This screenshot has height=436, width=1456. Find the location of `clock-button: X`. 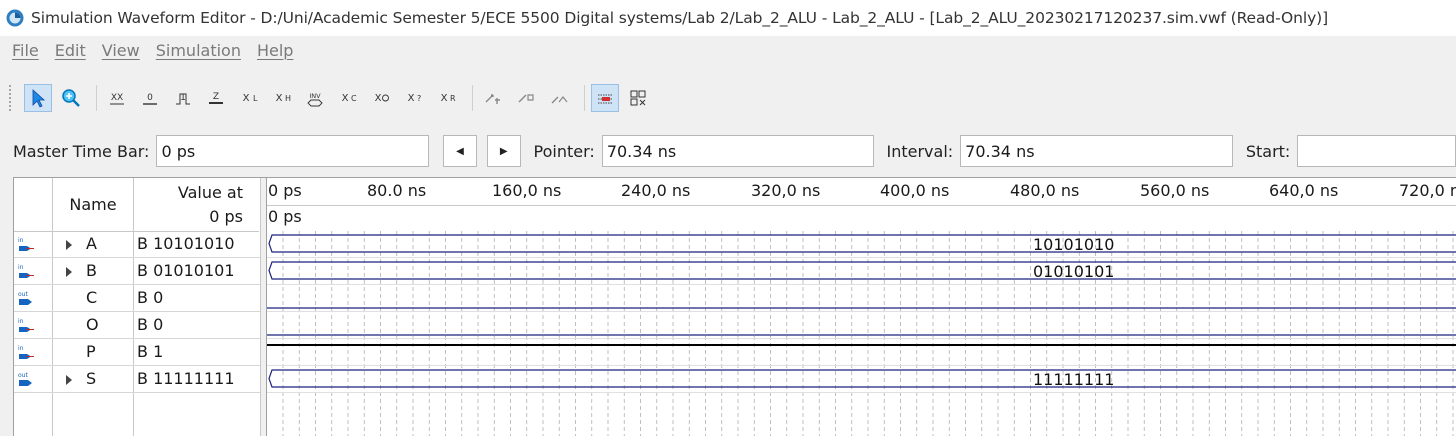

clock-button: X is located at coordinates (381, 98).